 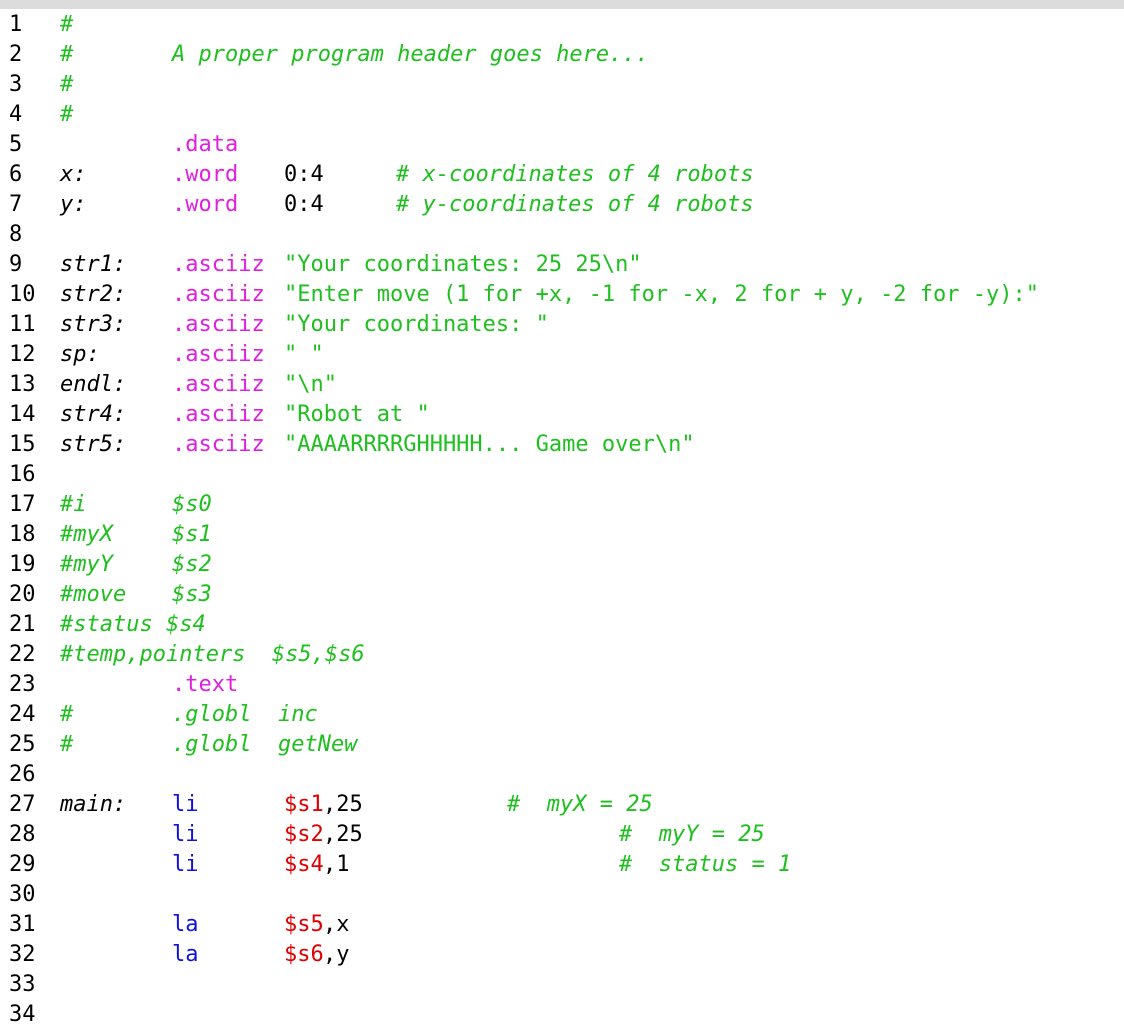 What do you see at coordinates (562, 325) in the screenshot?
I see `code-line: 11 str3: .asciiz "Your coordinates: "` at bounding box center [562, 325].